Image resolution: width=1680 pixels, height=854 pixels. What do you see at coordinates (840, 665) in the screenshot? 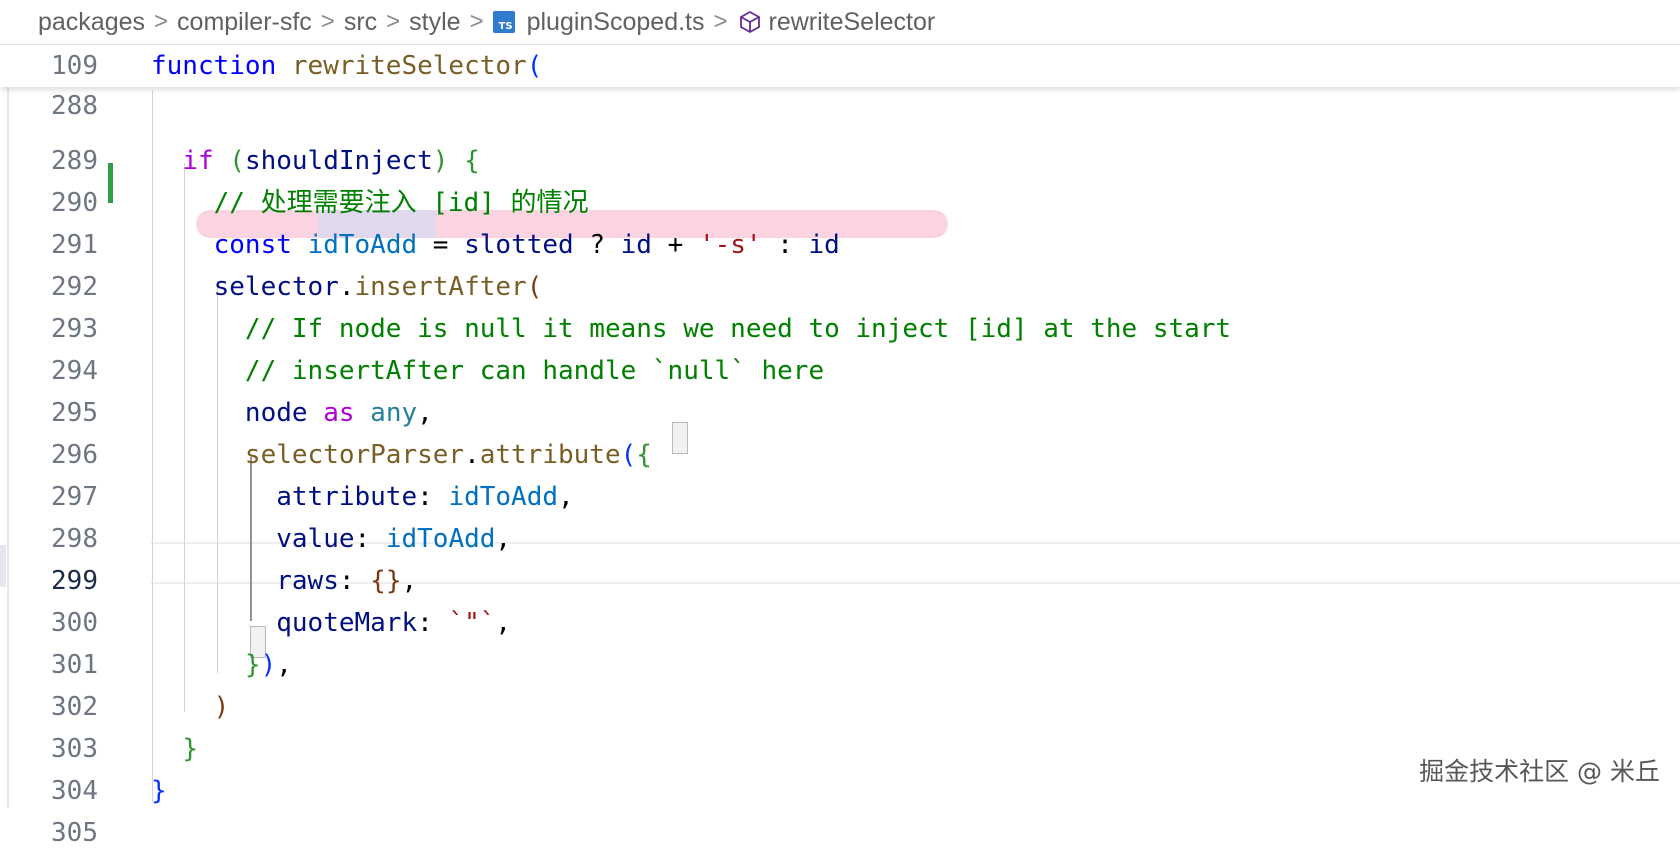
I see `code-line: 301 }),` at bounding box center [840, 665].